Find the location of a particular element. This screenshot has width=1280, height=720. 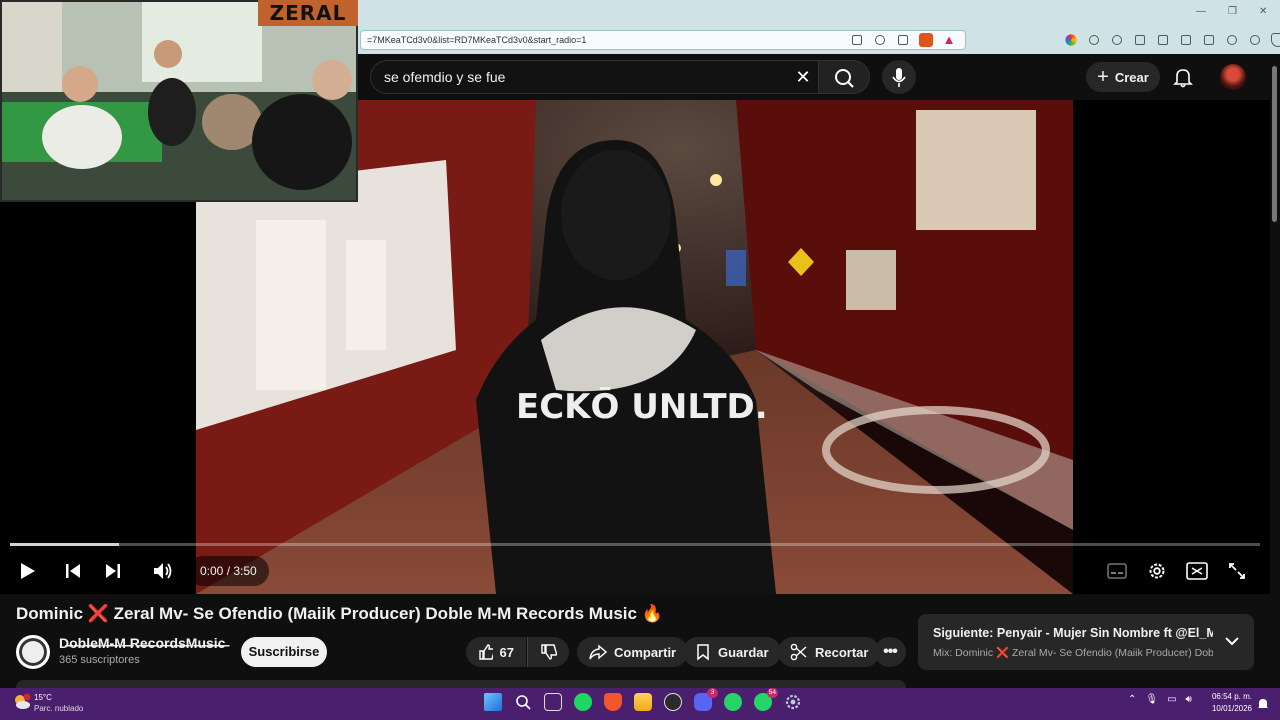

chevron-down-icon is located at coordinates (1232, 641).